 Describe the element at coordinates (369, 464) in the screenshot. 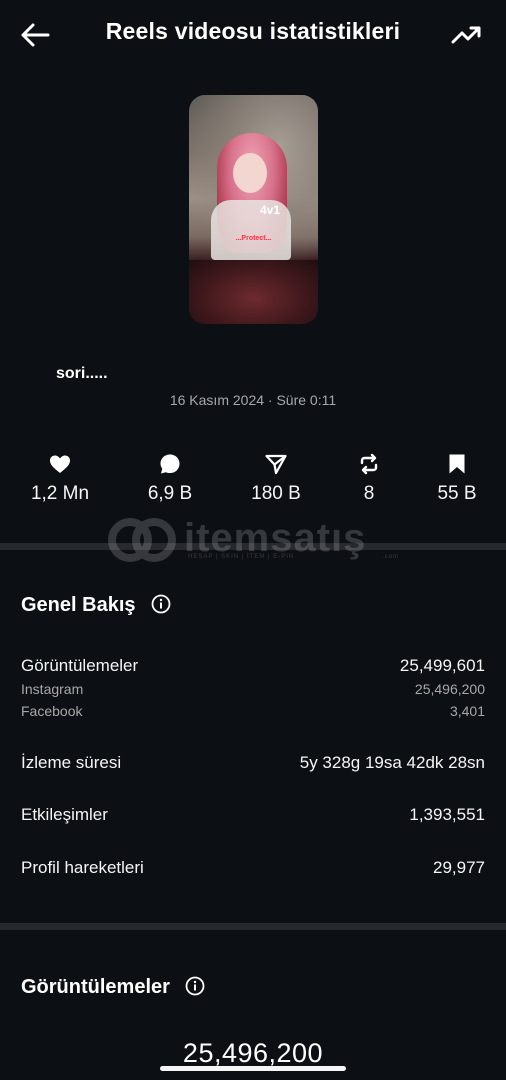

I see `repost-icon` at that location.